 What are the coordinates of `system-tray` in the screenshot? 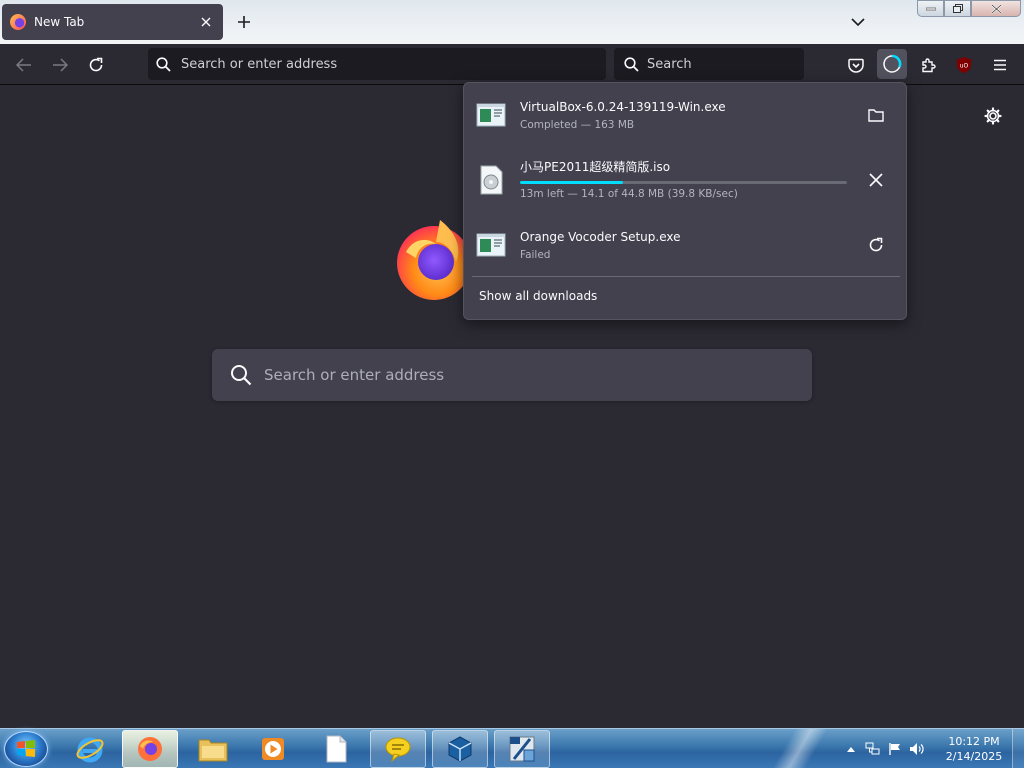 It's located at (884, 748).